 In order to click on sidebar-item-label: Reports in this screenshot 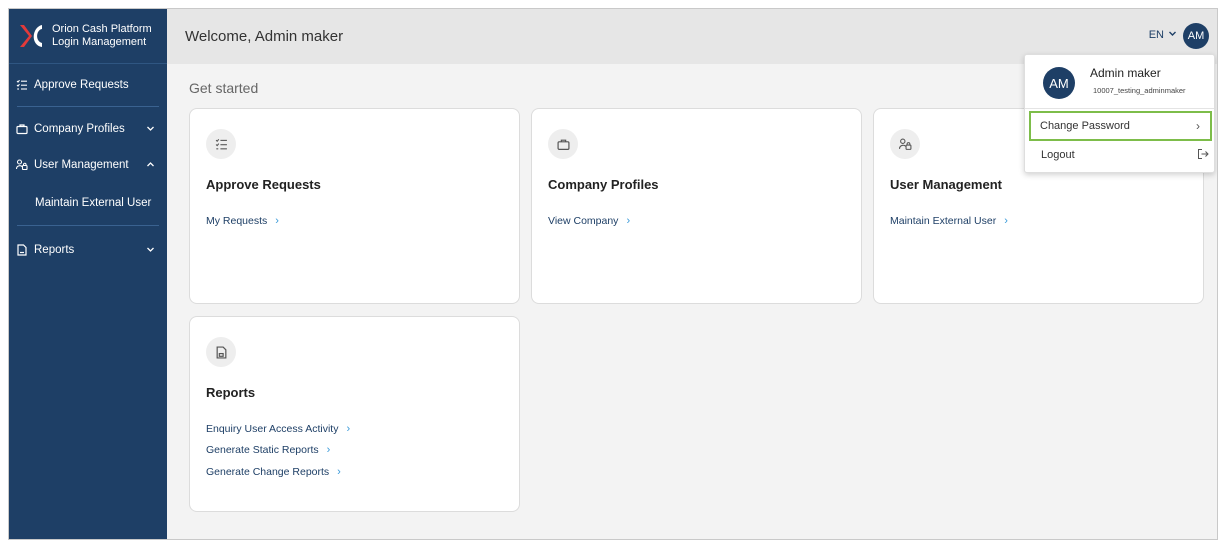, I will do `click(54, 250)`.